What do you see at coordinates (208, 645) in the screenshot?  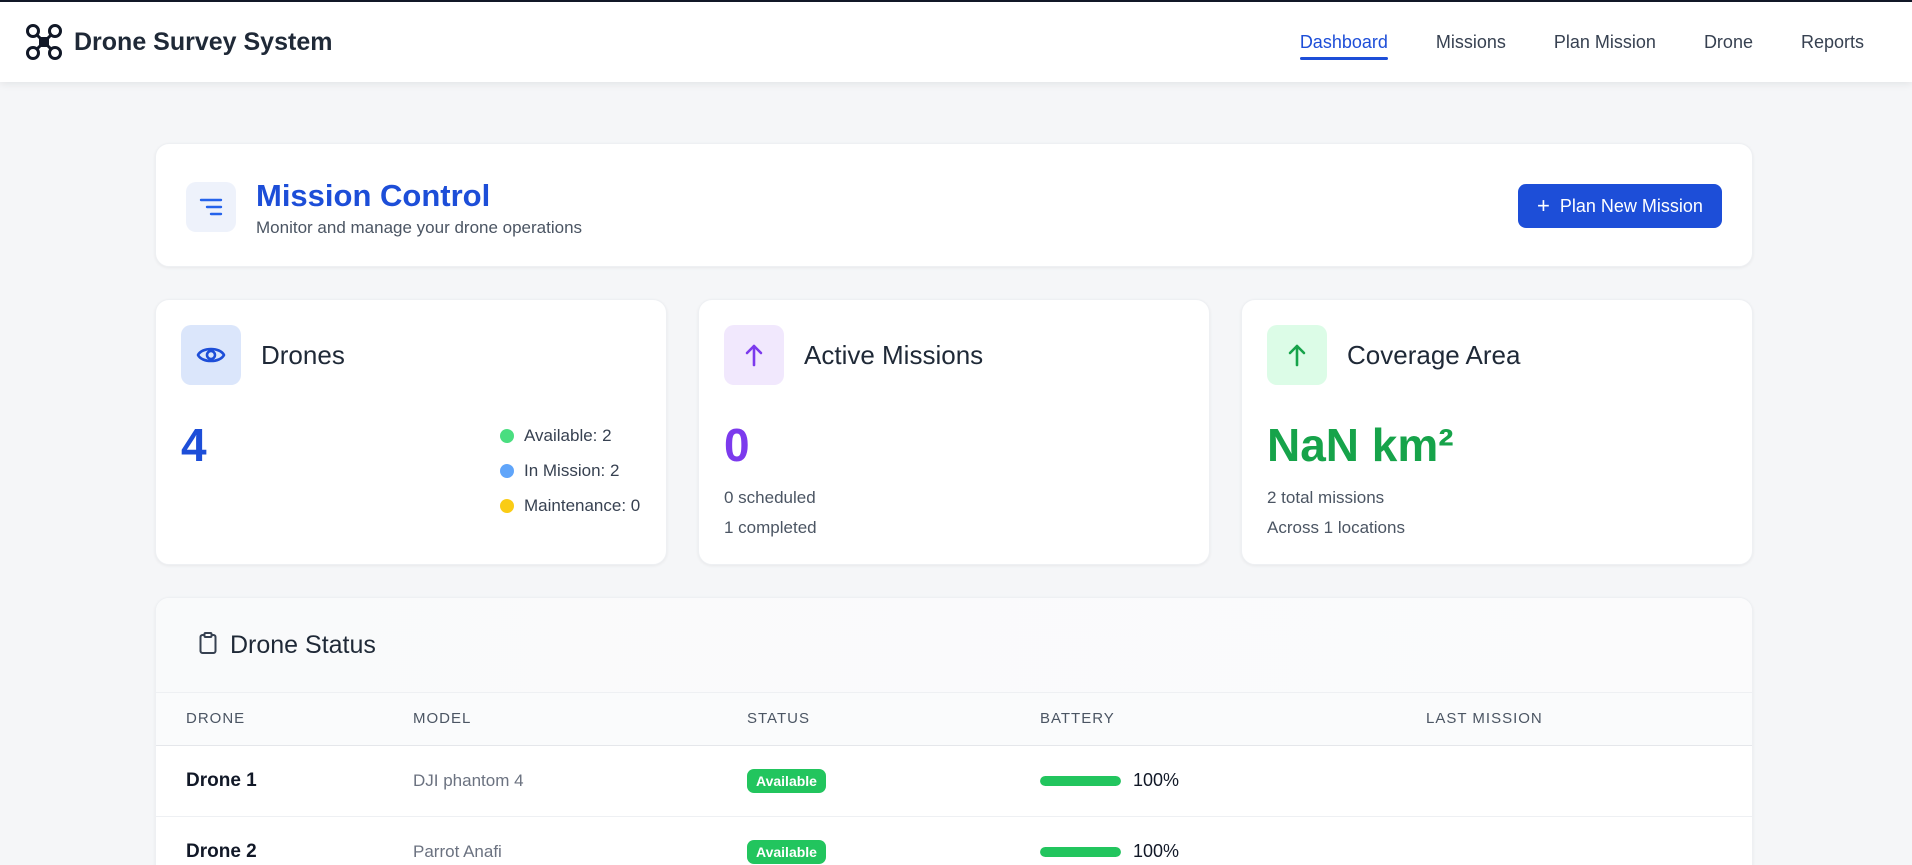 I see `clipboard-icon` at bounding box center [208, 645].